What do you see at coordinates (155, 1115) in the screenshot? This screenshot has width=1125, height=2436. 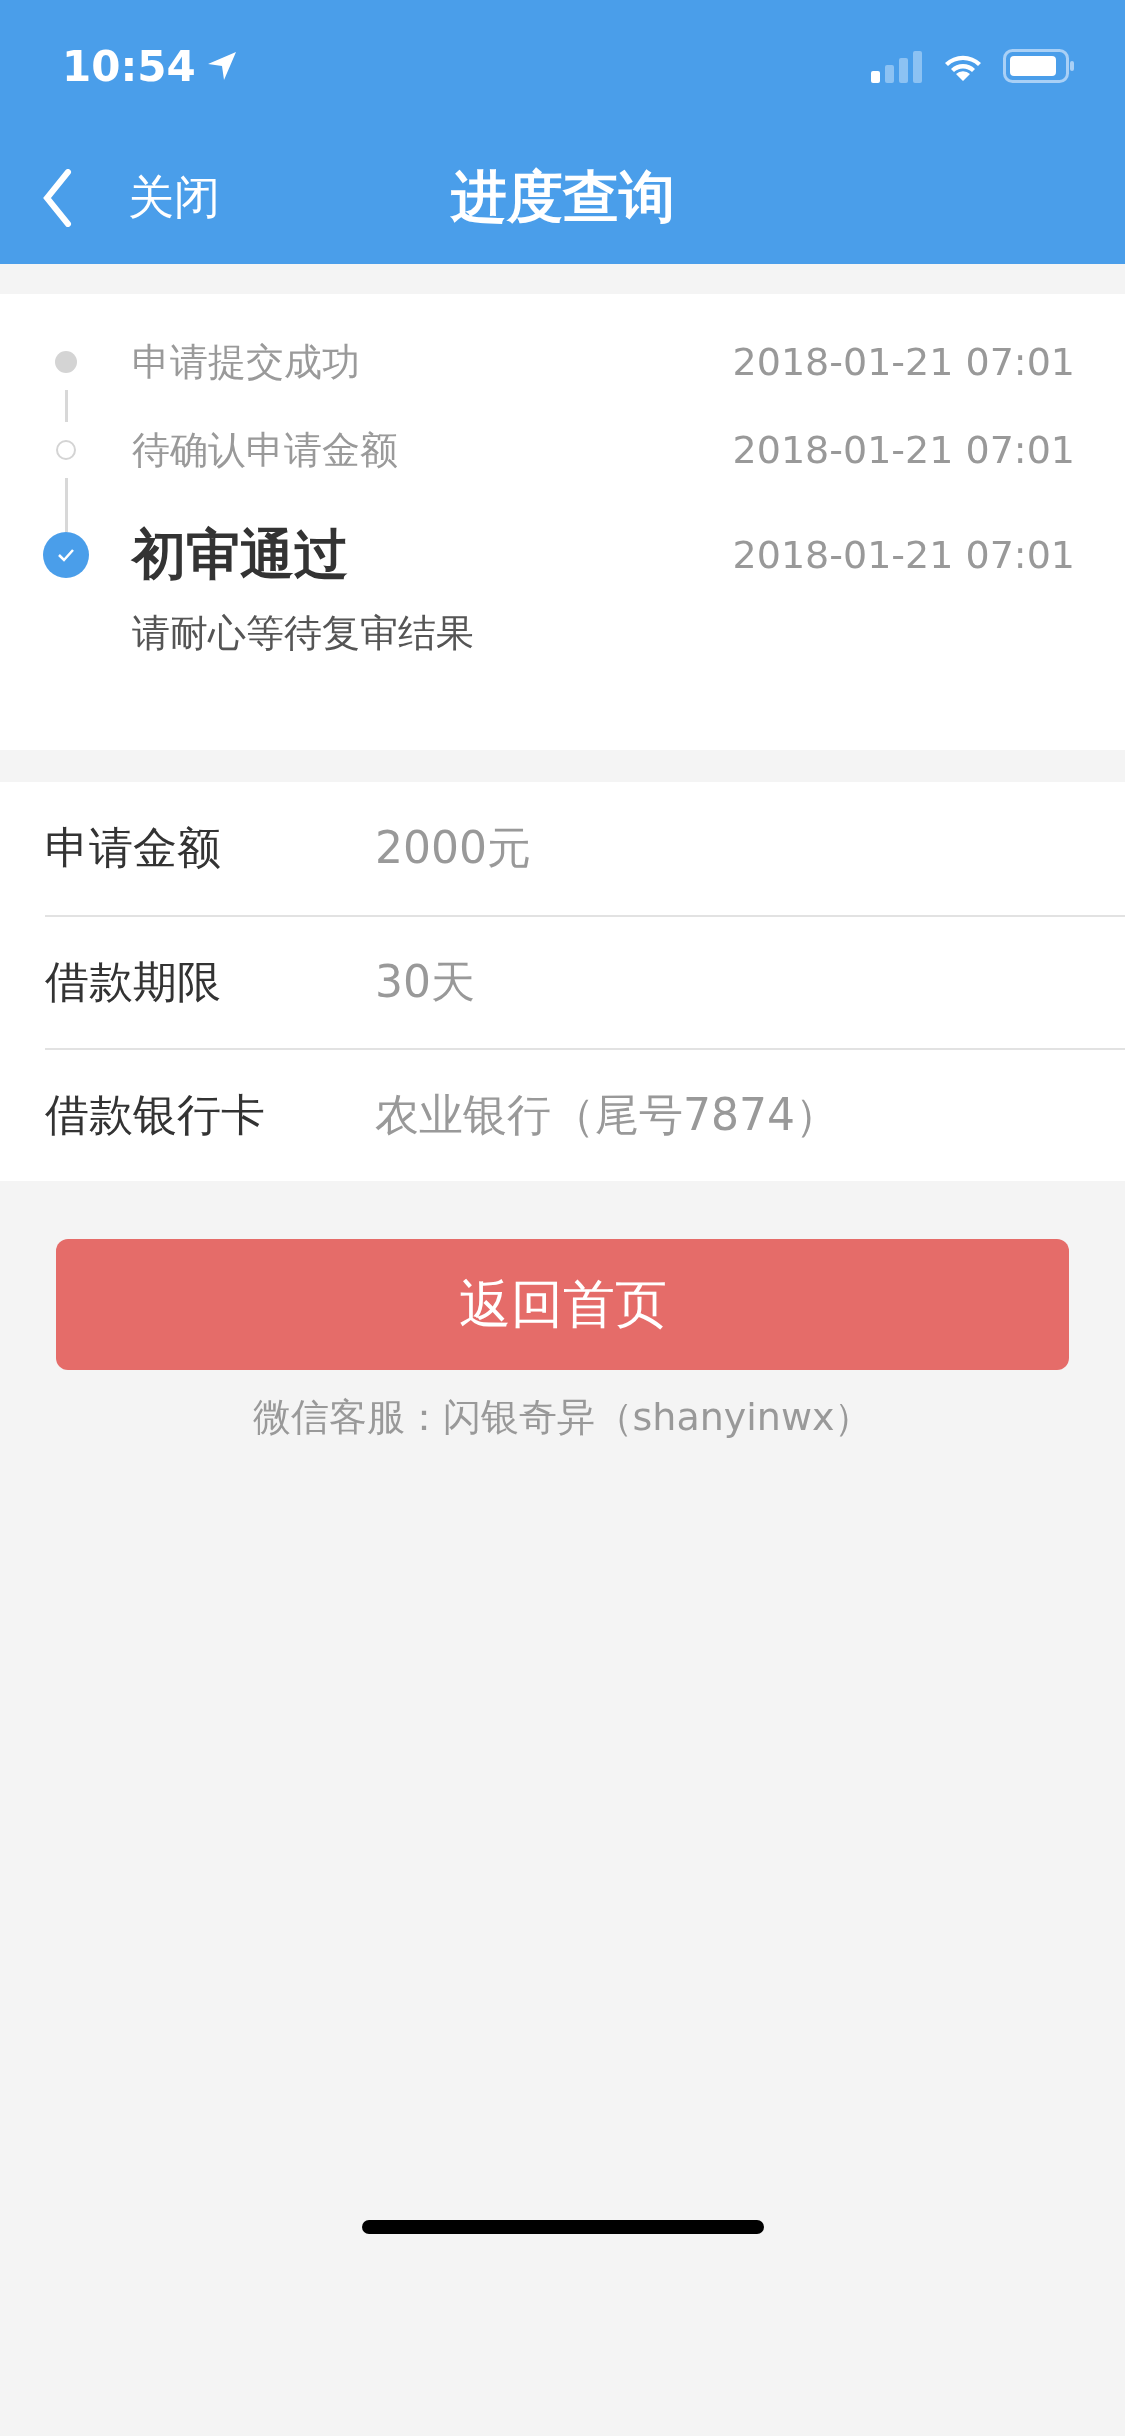 I see `detail-label: 借款银行卡` at bounding box center [155, 1115].